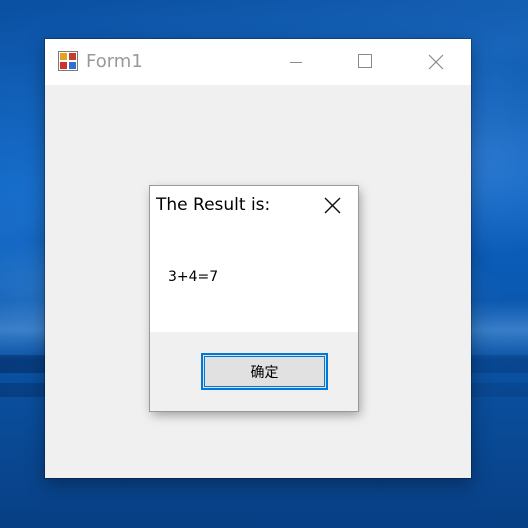  I want to click on dialog-close-button, so click(335, 205).